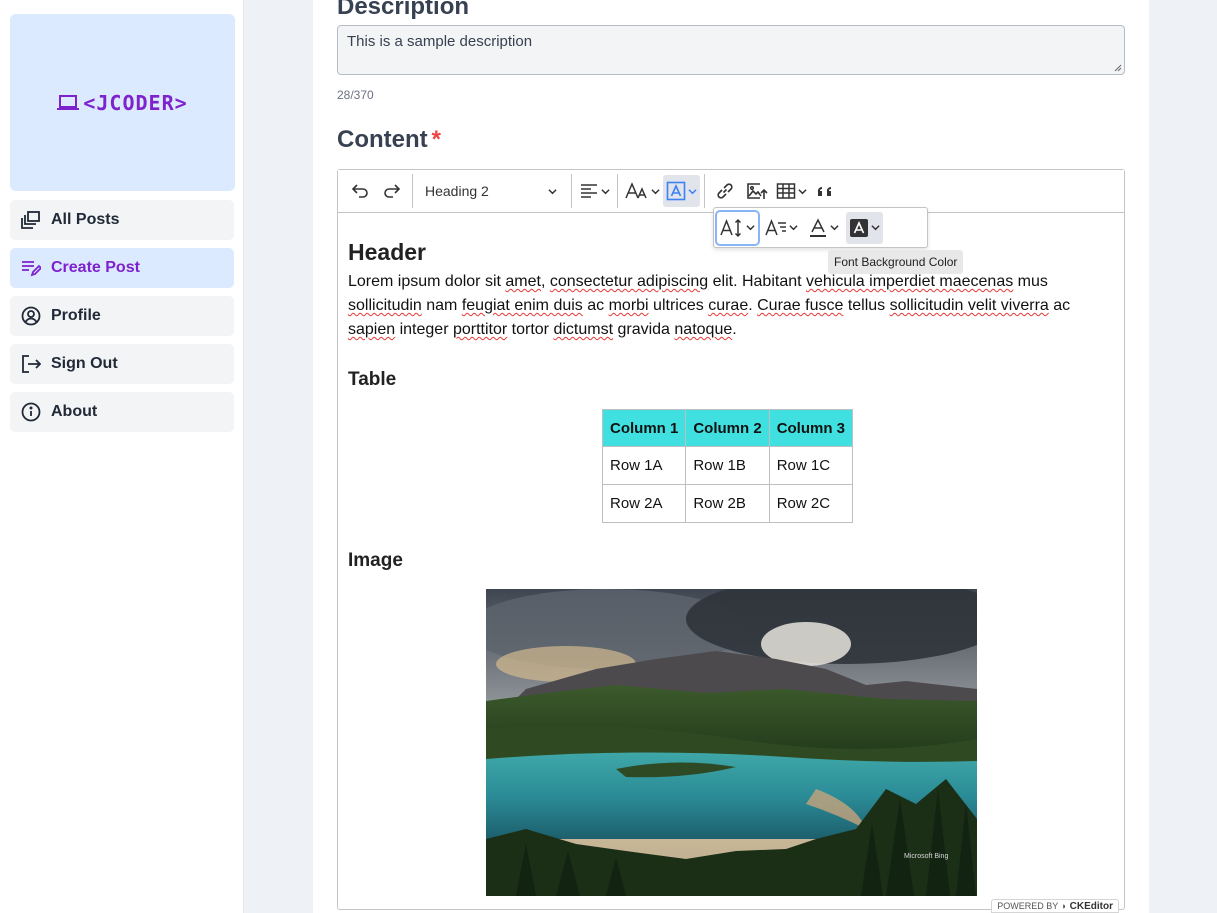  I want to click on font-box-icon, so click(676, 191).